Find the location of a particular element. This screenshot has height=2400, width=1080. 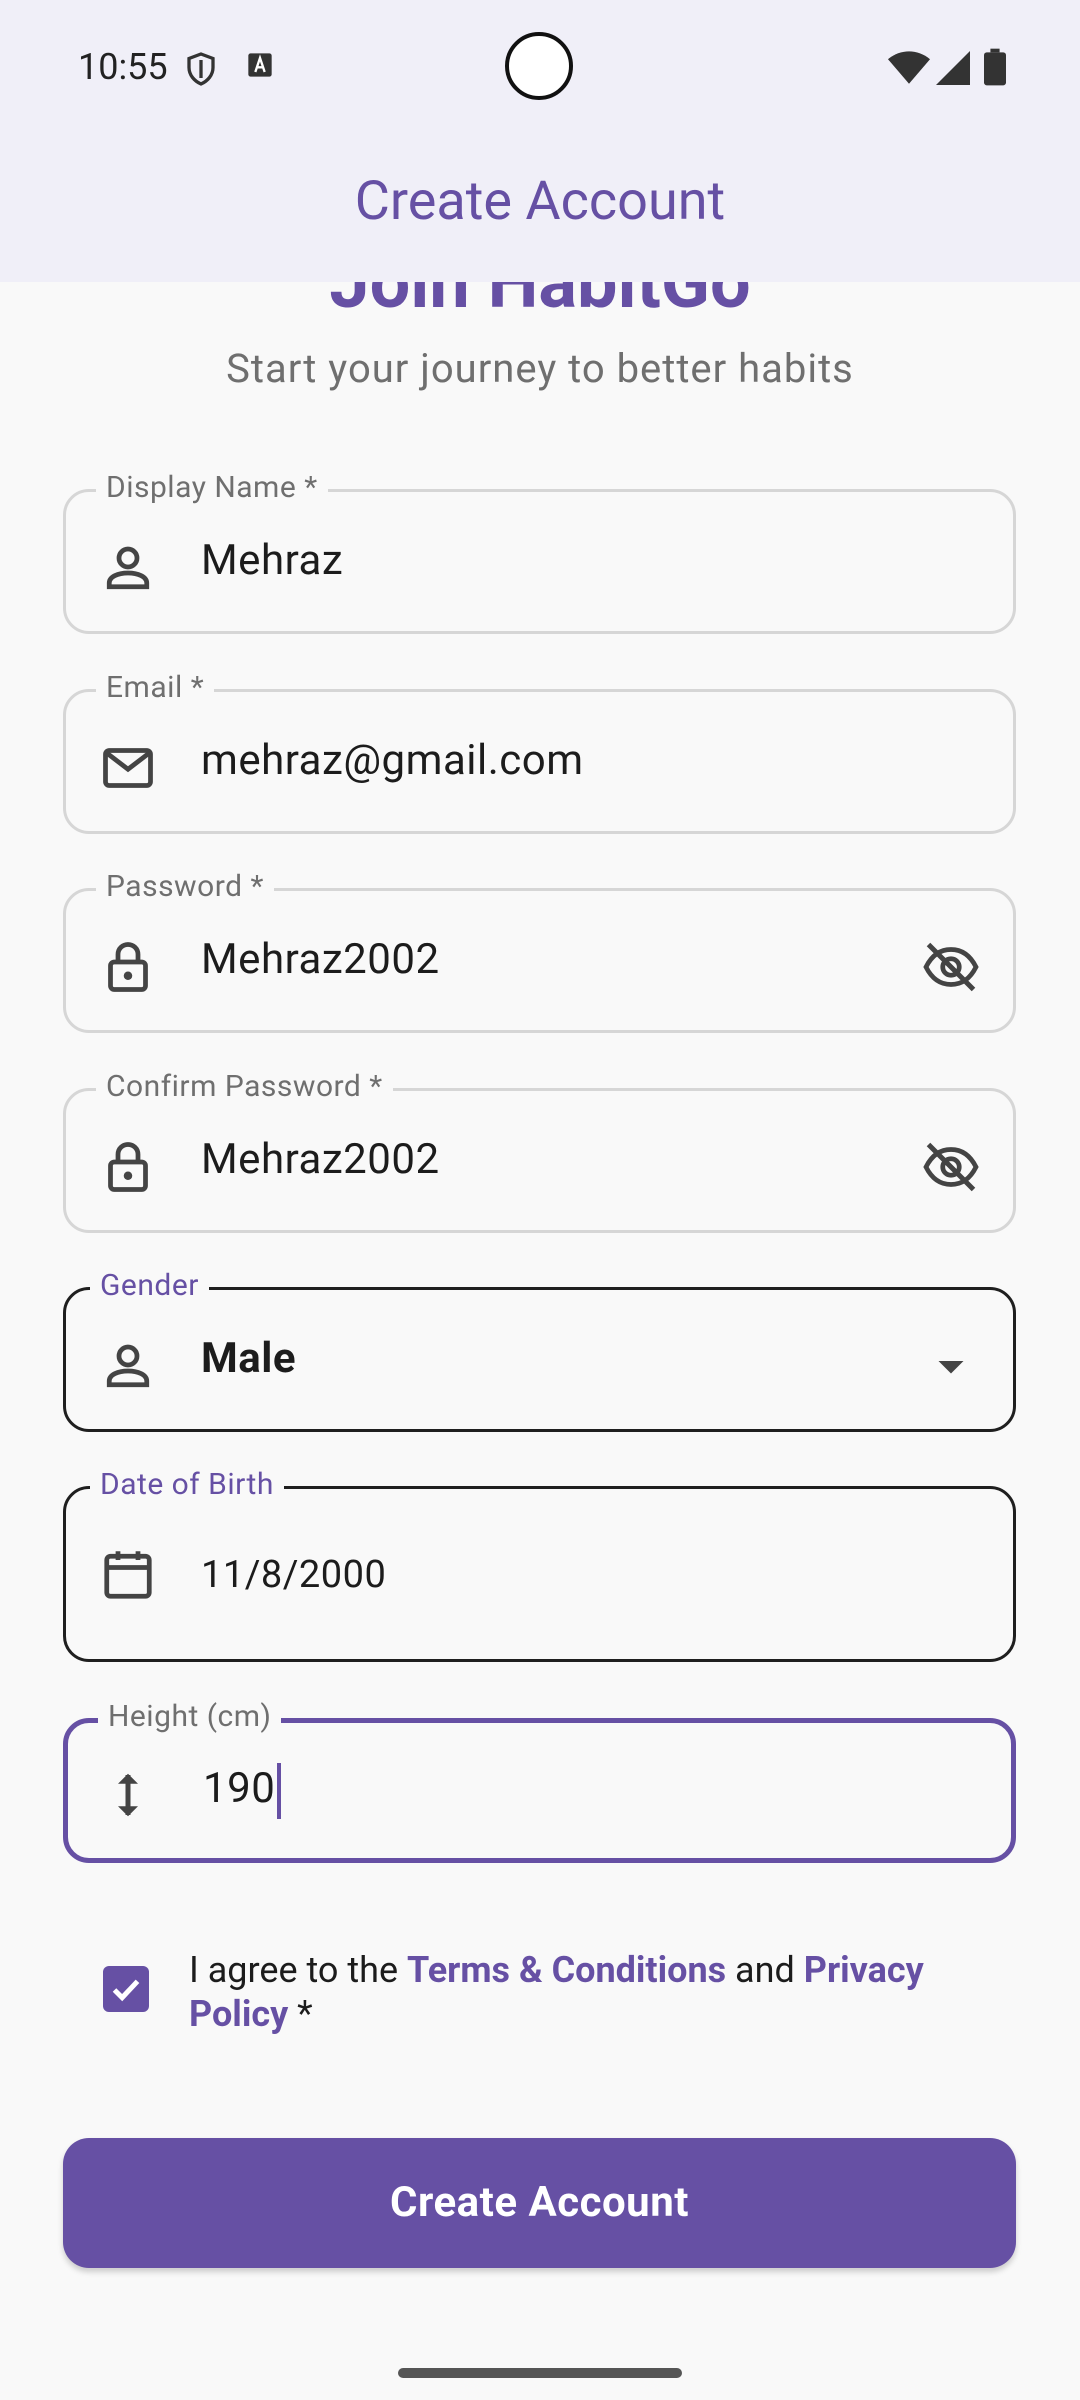

status-time: 10:55 is located at coordinates (123, 67).